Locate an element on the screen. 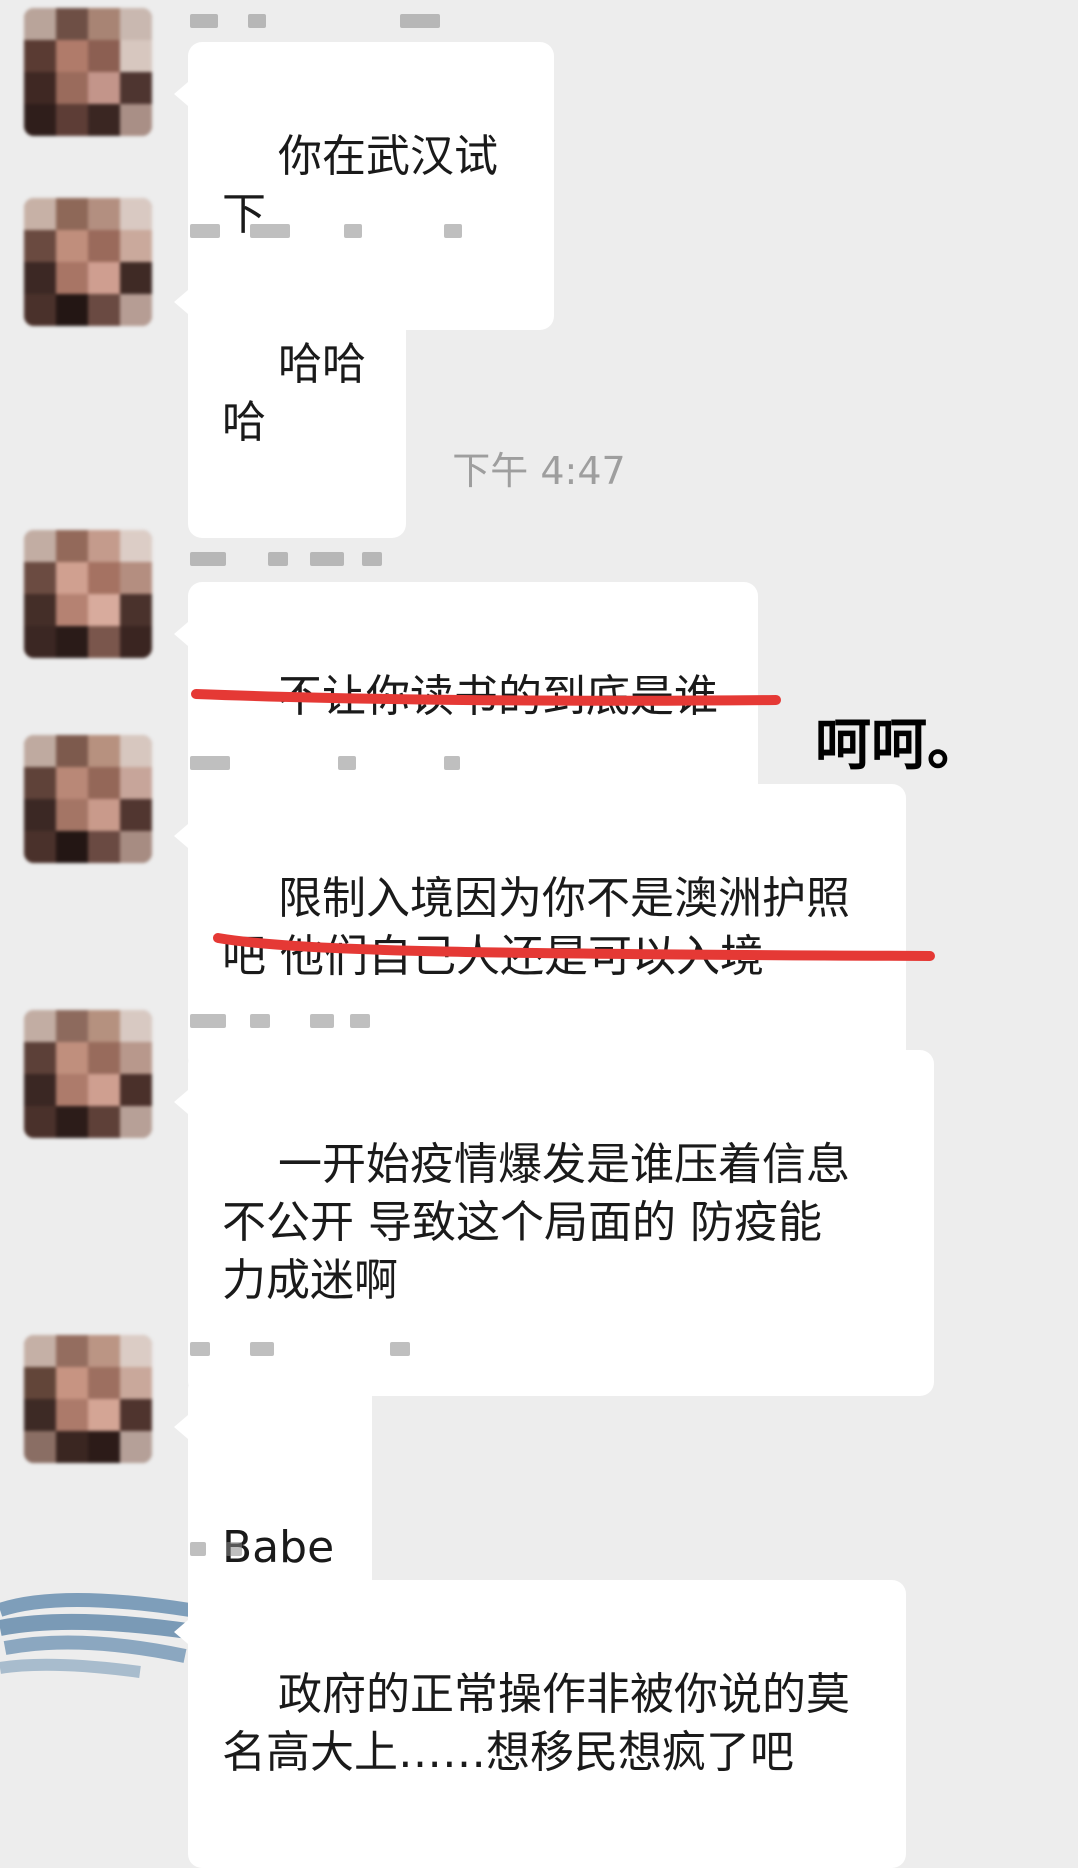 This screenshot has height=1868, width=1078. message-text: 政府的正常操作非被你说的莫 名高大上……想移民想疯了吧 is located at coordinates (536, 1723).